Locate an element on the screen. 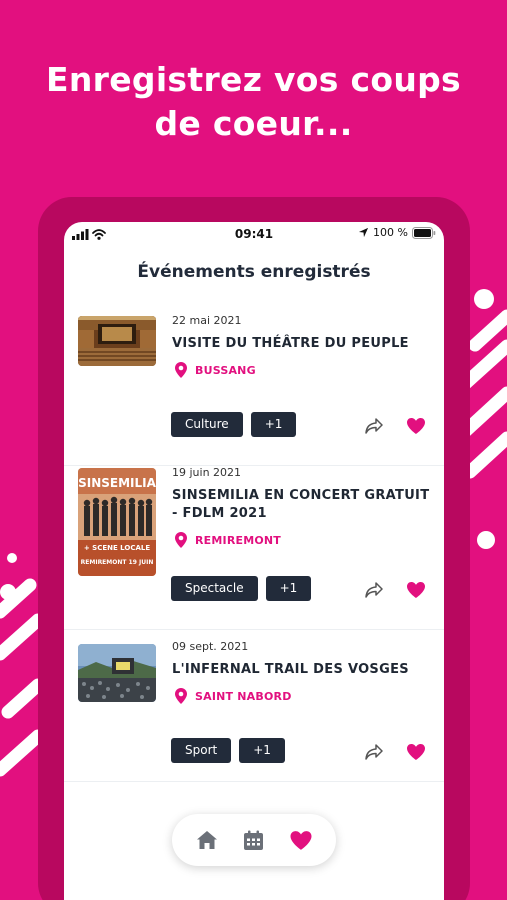  bottom-nav is located at coordinates (254, 840).